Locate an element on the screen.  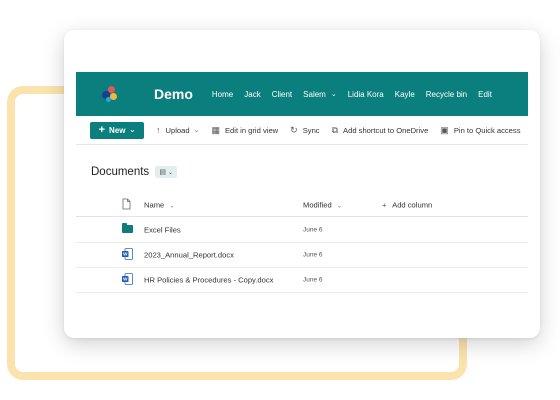
sync-label: Sync is located at coordinates (311, 130).